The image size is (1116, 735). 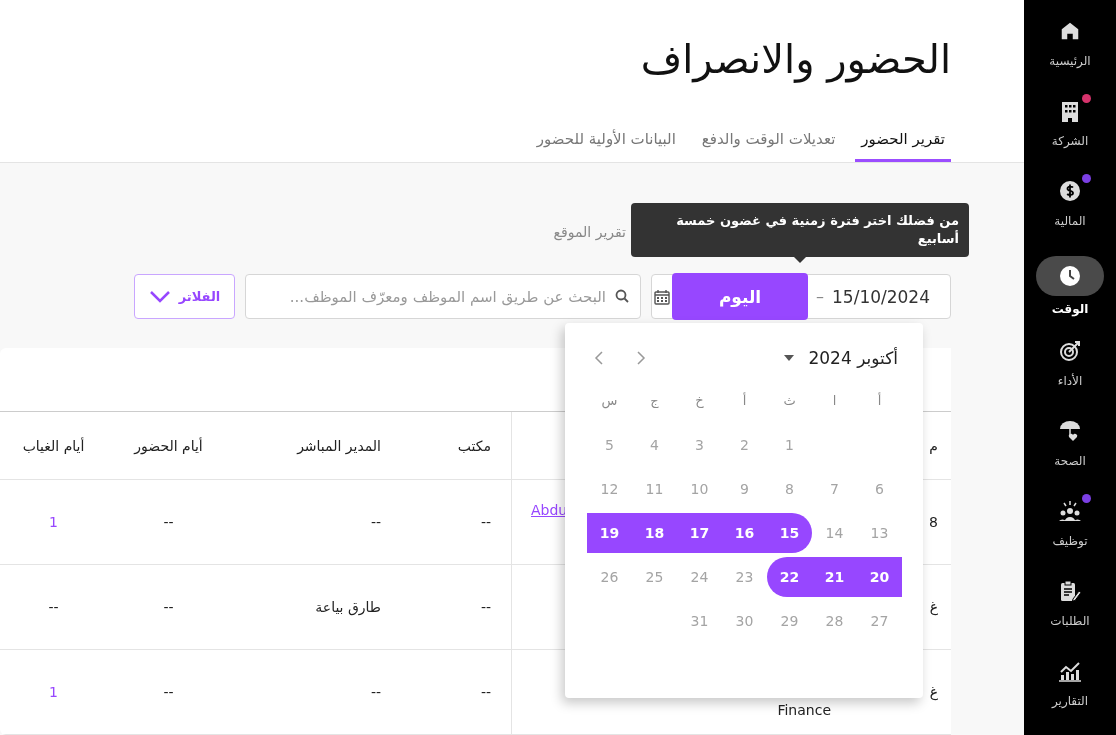 What do you see at coordinates (853, 358) in the screenshot?
I see `month-label: أكتوبر 2024` at bounding box center [853, 358].